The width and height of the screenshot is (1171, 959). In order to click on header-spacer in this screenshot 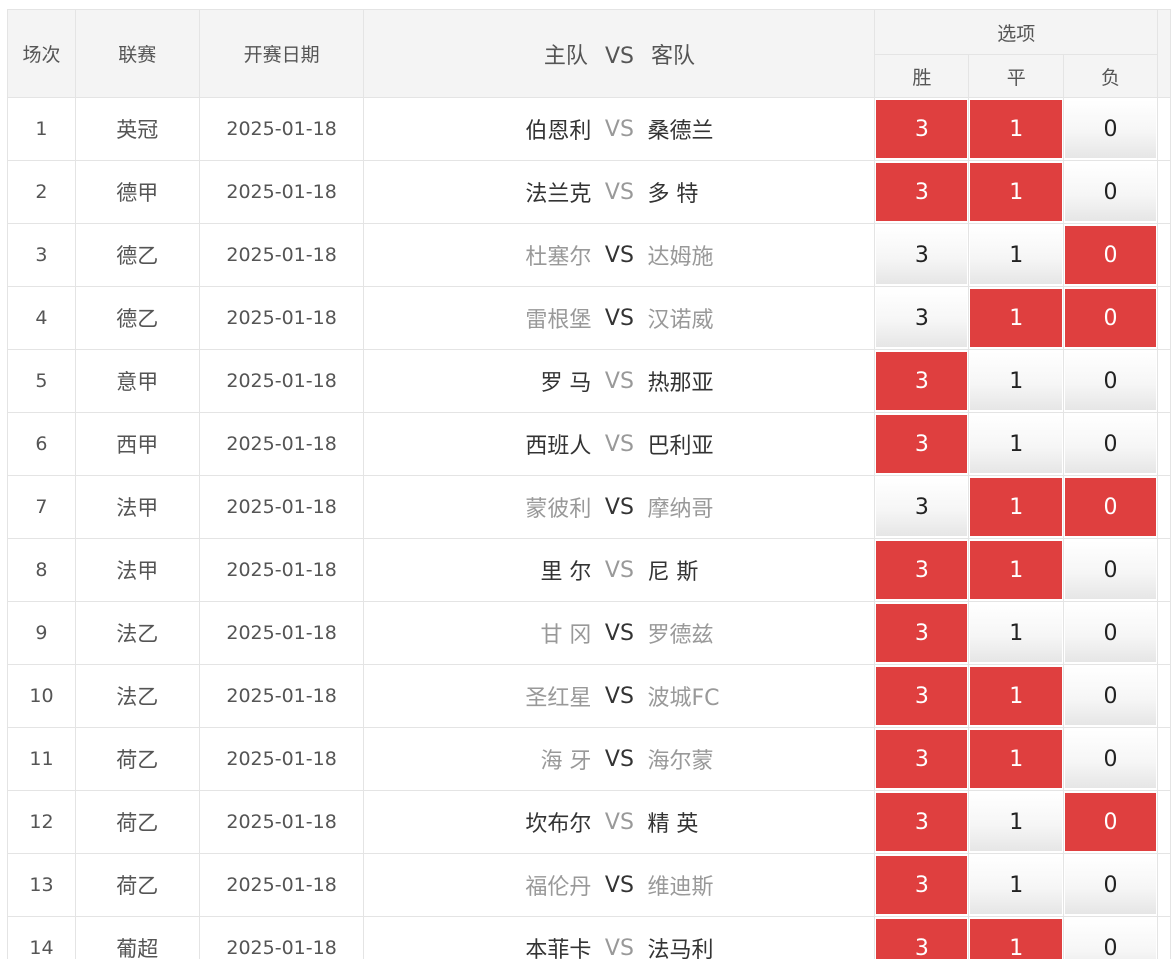, I will do `click(1163, 53)`.